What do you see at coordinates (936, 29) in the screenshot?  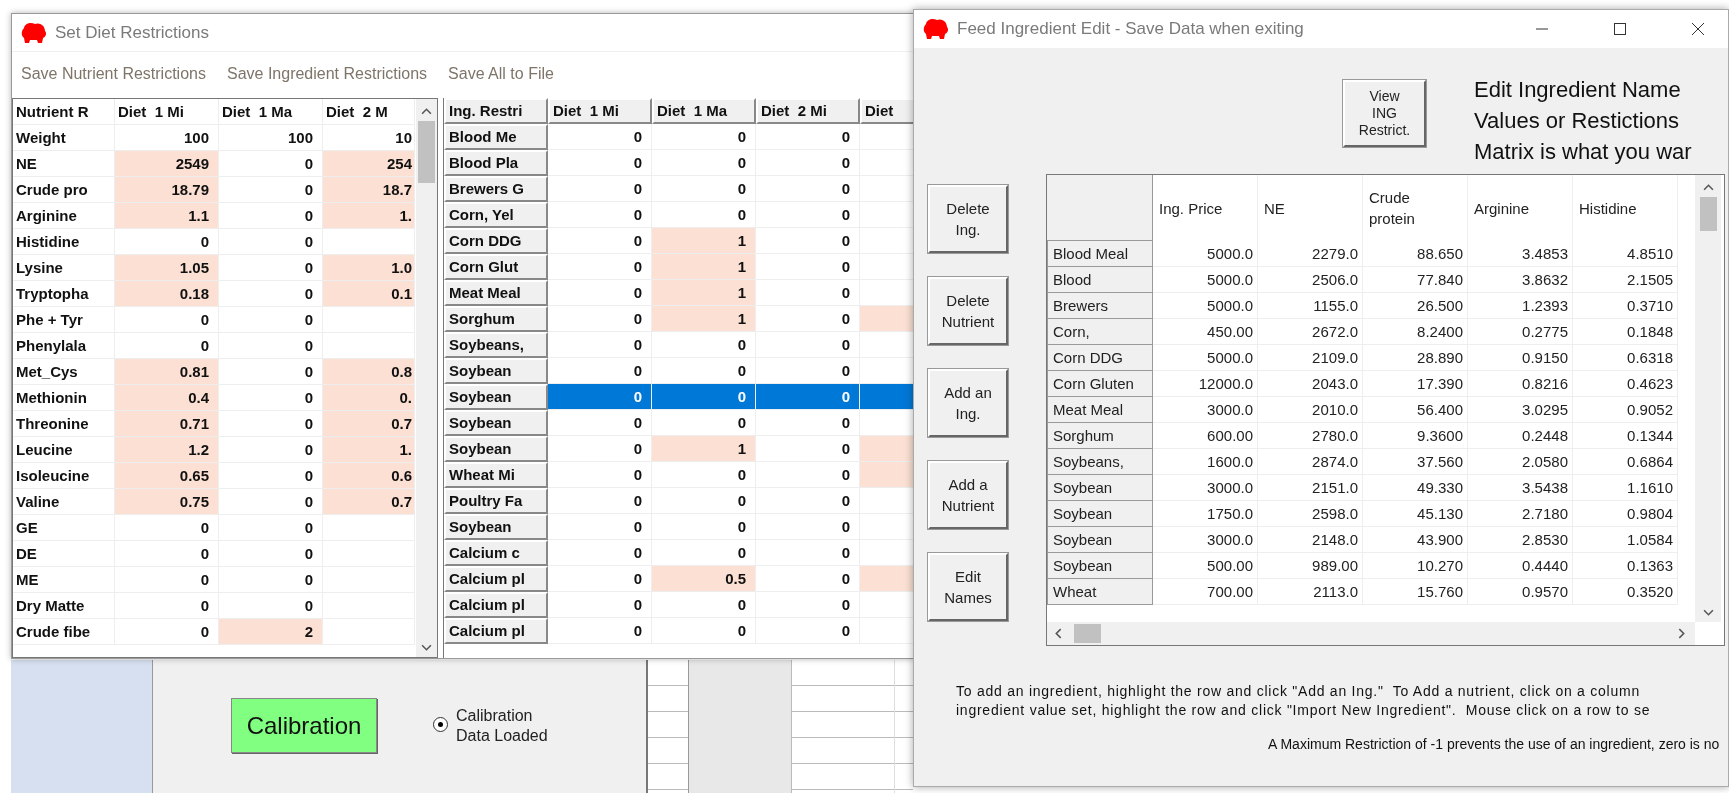 I see `app-icon` at bounding box center [936, 29].